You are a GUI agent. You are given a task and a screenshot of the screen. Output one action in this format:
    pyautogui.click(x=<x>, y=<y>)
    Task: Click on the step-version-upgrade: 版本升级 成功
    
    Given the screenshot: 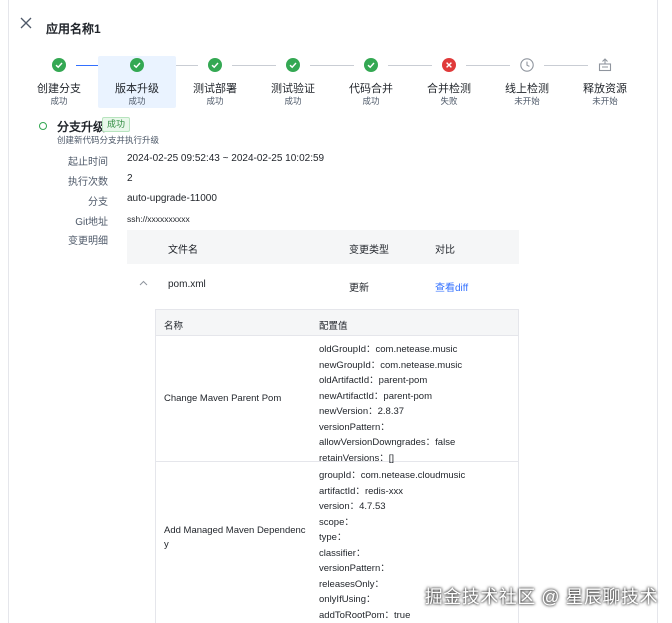 What is the action you would take?
    pyautogui.click(x=137, y=82)
    